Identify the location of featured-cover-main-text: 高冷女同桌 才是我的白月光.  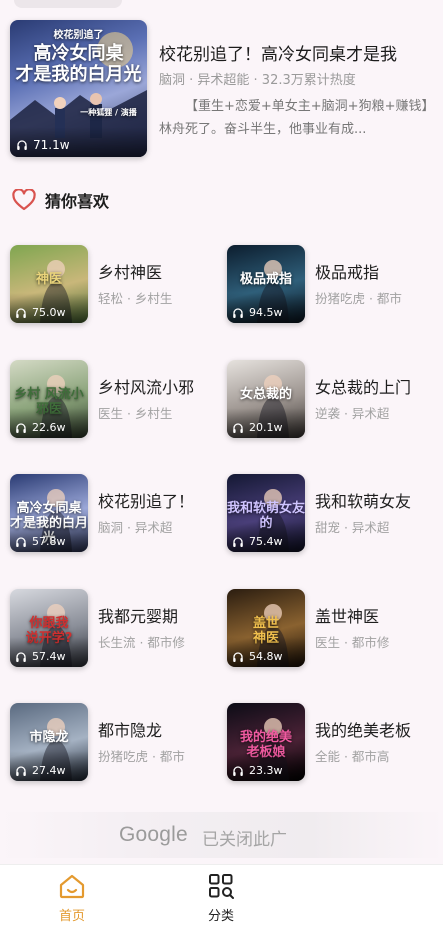
(78, 64).